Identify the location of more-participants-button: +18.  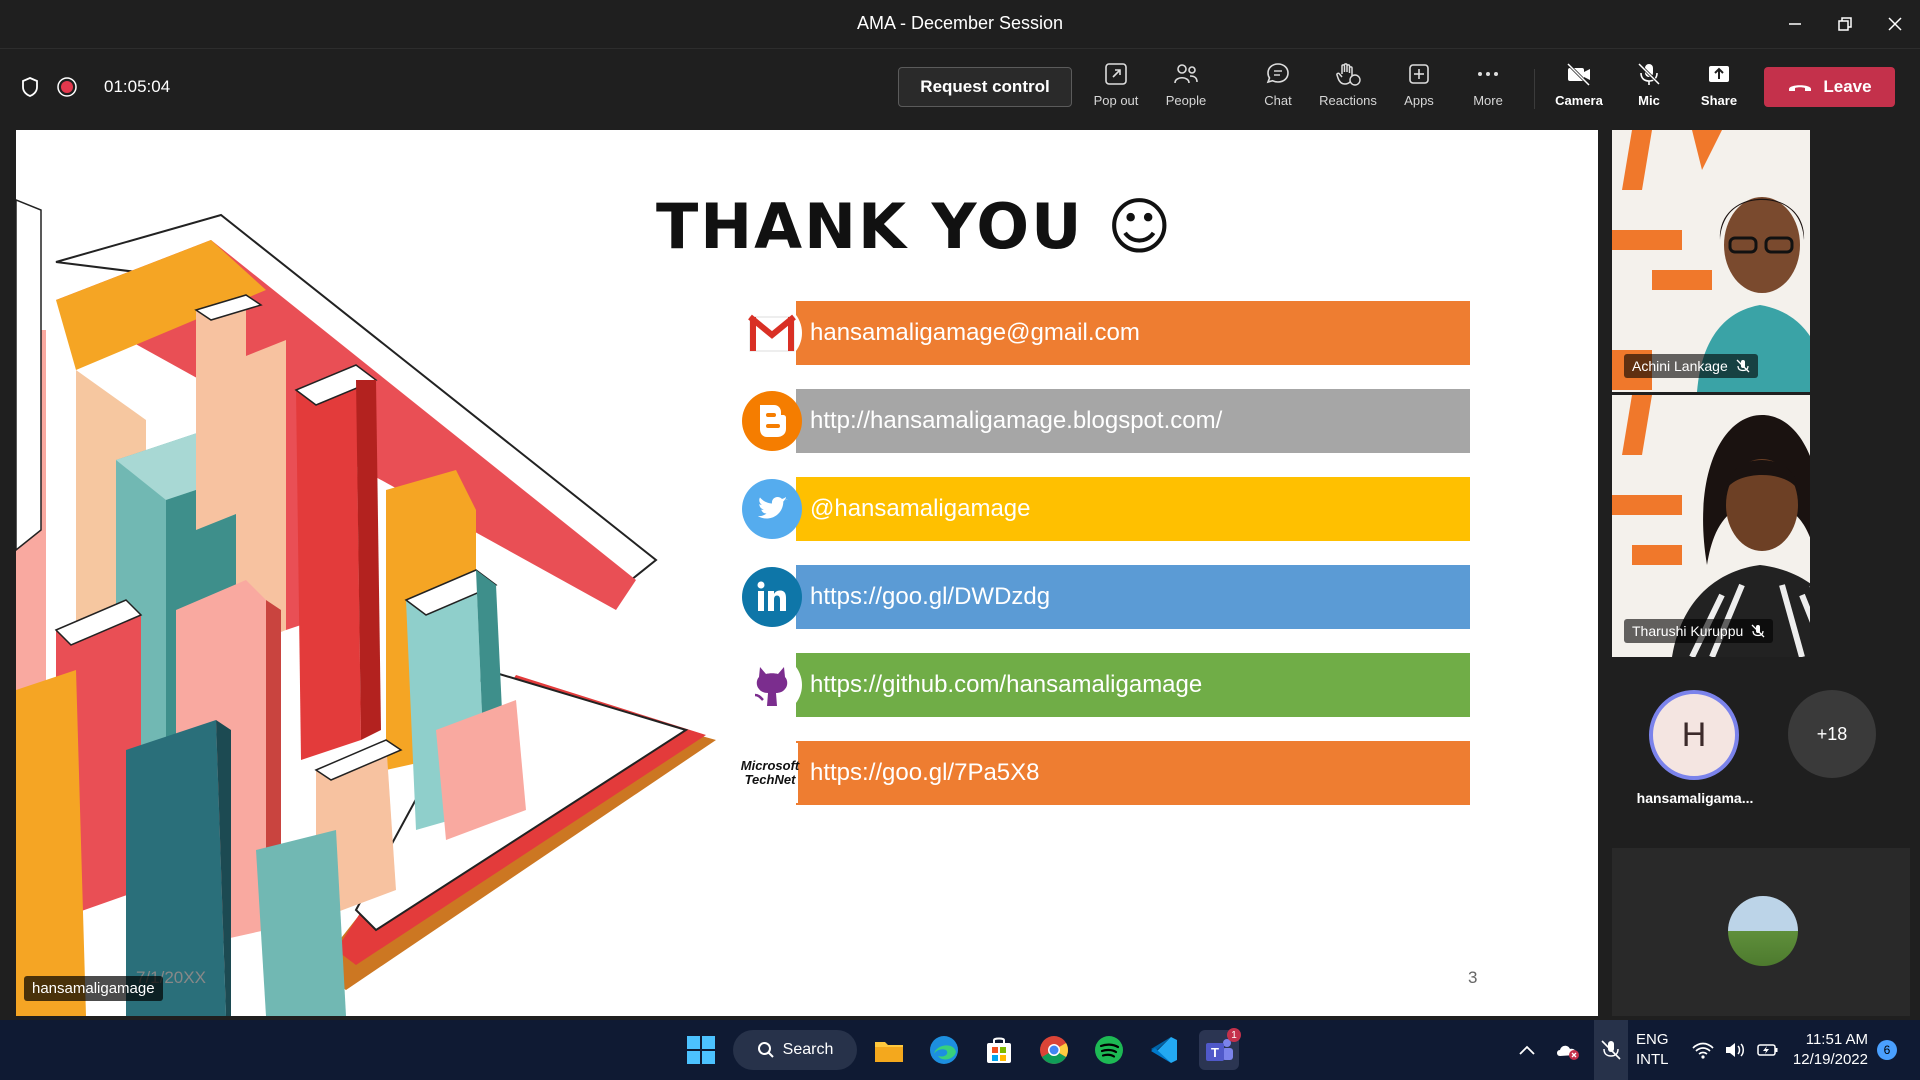
(1832, 734).